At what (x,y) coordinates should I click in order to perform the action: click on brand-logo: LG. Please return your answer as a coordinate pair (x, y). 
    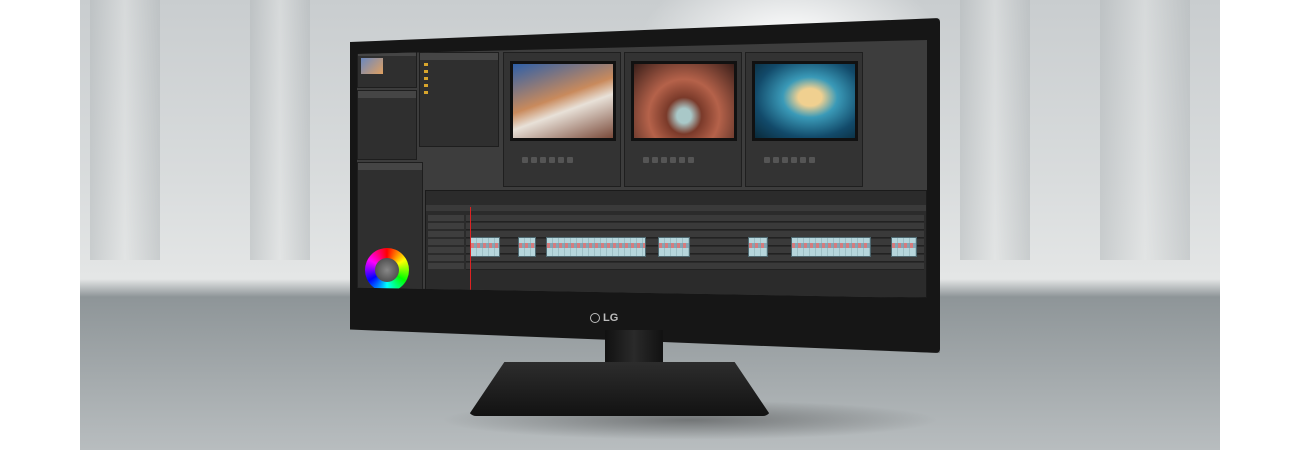
    Looking at the image, I should click on (604, 318).